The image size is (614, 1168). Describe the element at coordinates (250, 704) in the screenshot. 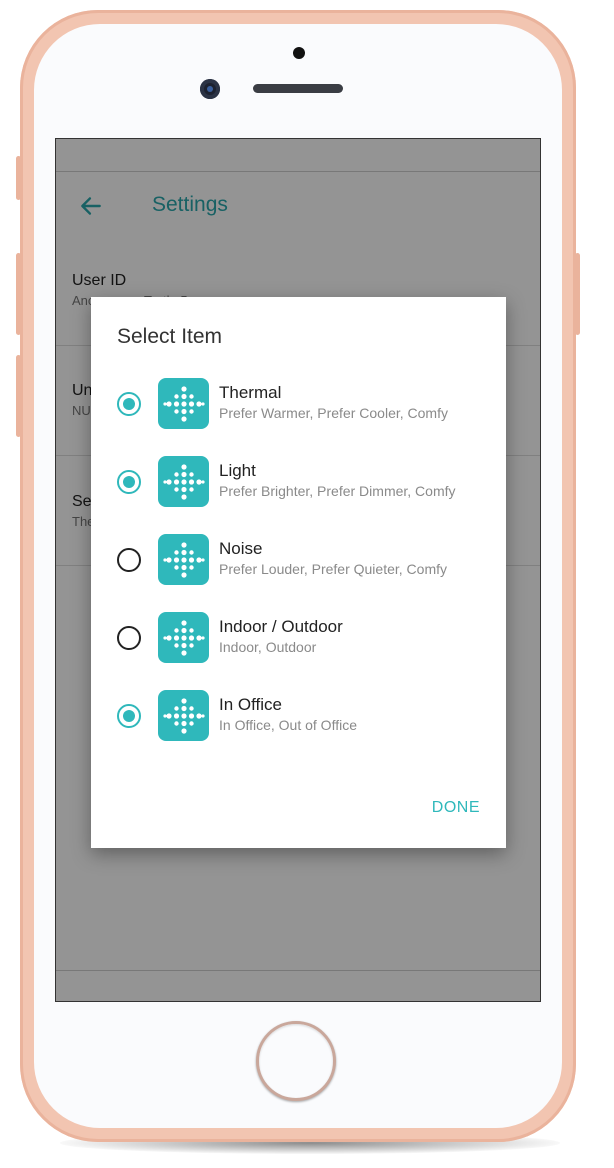

I see `item-name: In Office` at that location.